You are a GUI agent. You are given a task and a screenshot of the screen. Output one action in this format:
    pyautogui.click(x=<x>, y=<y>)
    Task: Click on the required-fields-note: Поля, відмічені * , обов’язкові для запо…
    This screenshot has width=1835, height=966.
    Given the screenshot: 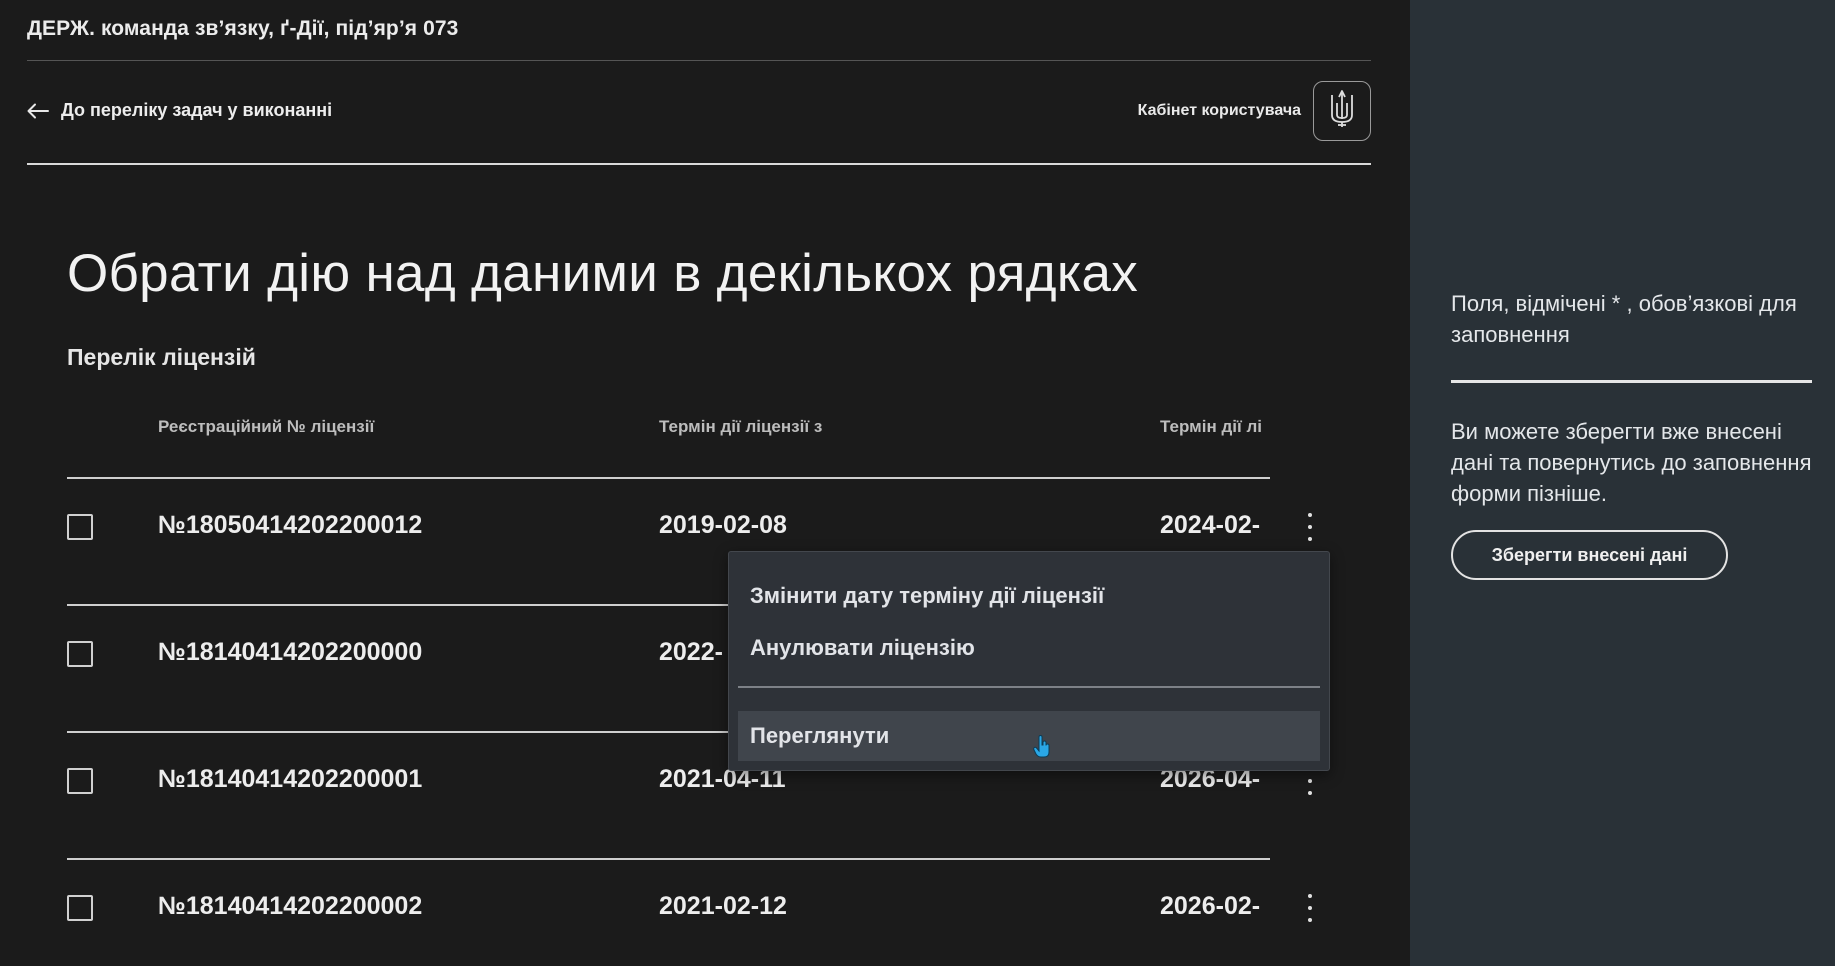 What is the action you would take?
    pyautogui.click(x=1624, y=319)
    